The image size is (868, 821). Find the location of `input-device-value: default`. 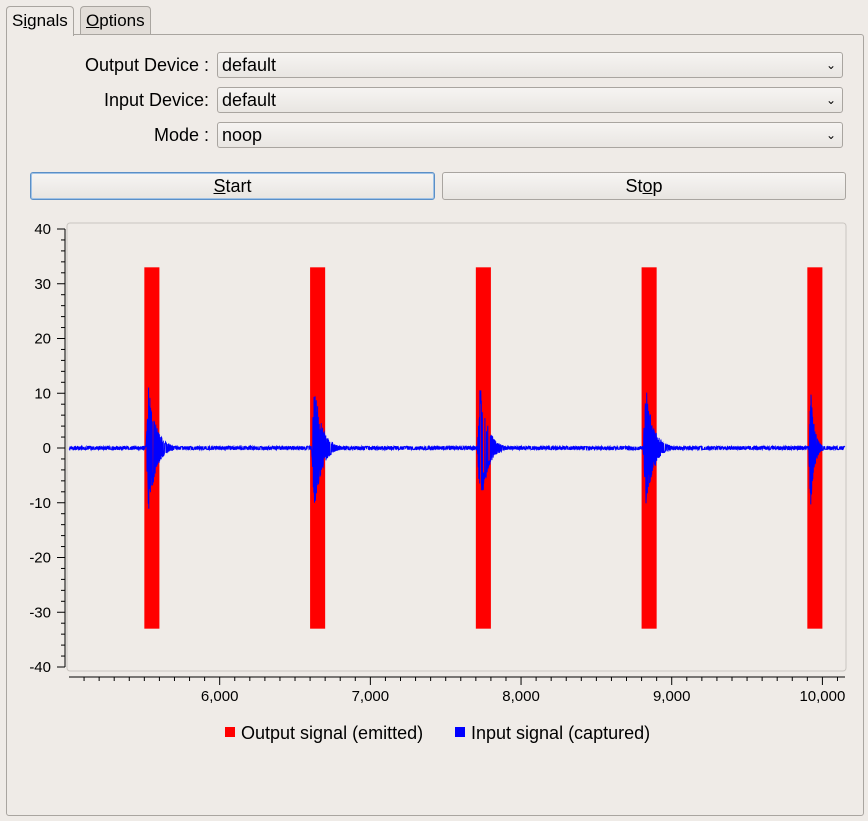

input-device-value: default is located at coordinates (249, 100).